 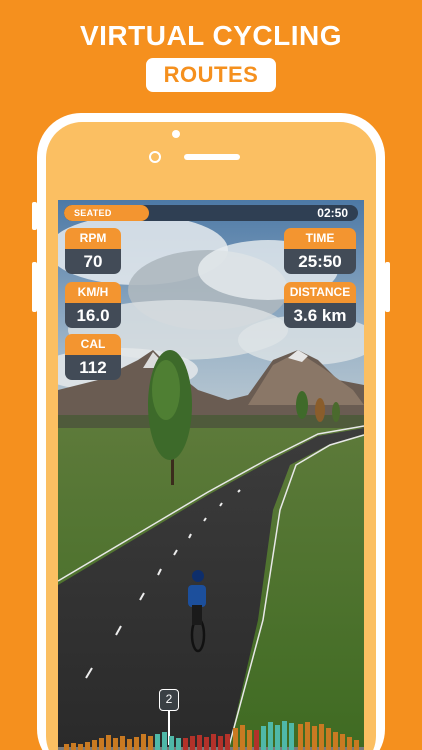 What do you see at coordinates (93, 367) in the screenshot?
I see `stat-value: 112` at bounding box center [93, 367].